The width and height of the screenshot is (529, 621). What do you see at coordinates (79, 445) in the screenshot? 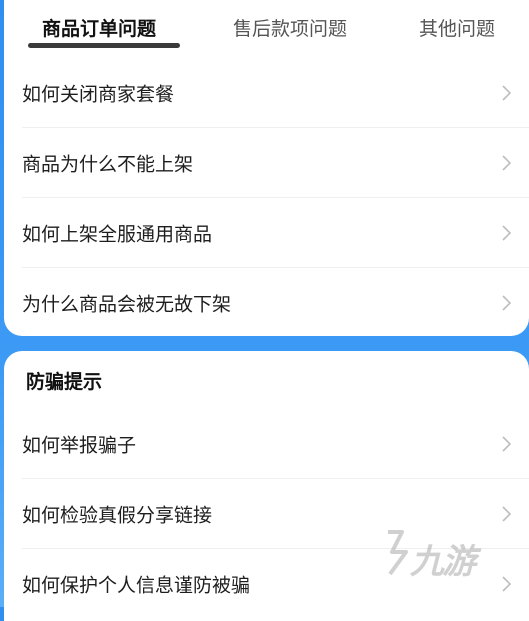
I see `list-item-label: 如何举报骗子` at bounding box center [79, 445].